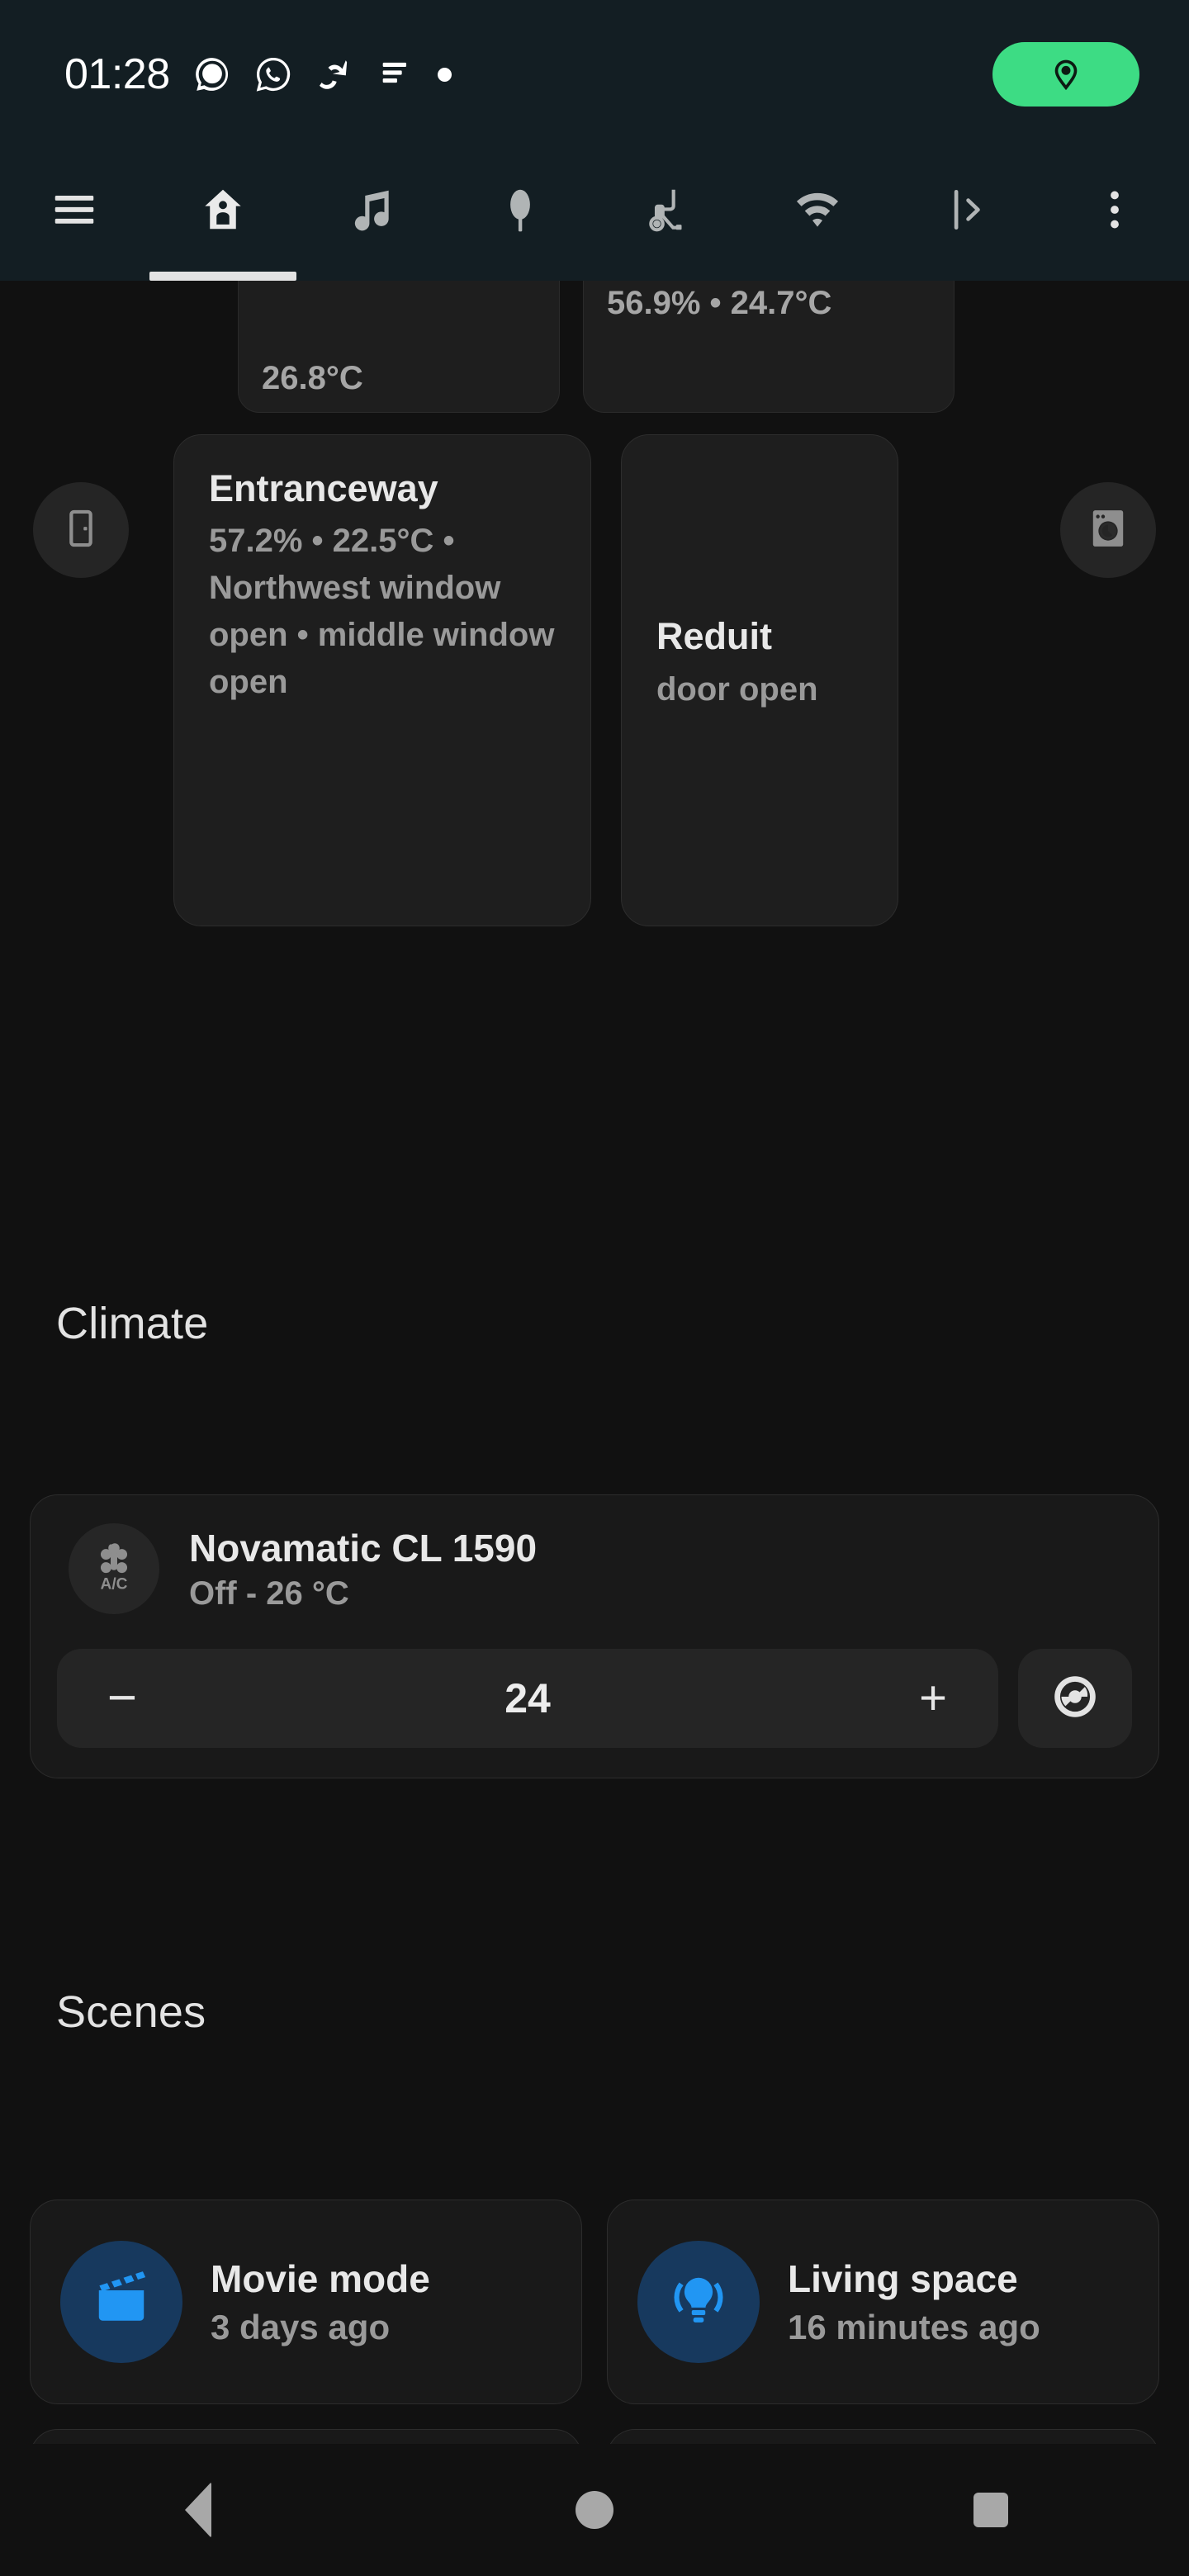  I want to click on area-subtitle: door open, so click(737, 689).